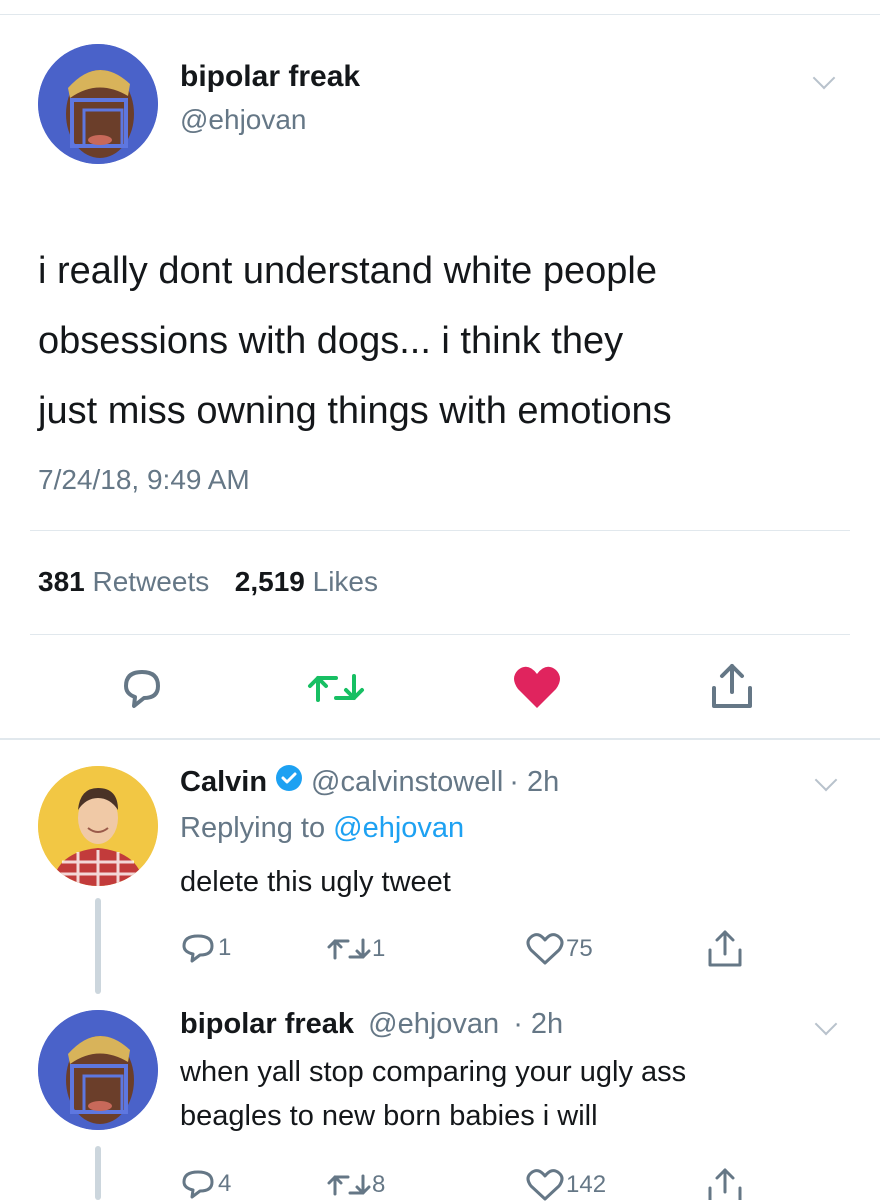 The height and width of the screenshot is (1202, 880). Describe the element at coordinates (389, 1116) in the screenshot. I see `reply-text-line: beagles to new born babies i will` at that location.